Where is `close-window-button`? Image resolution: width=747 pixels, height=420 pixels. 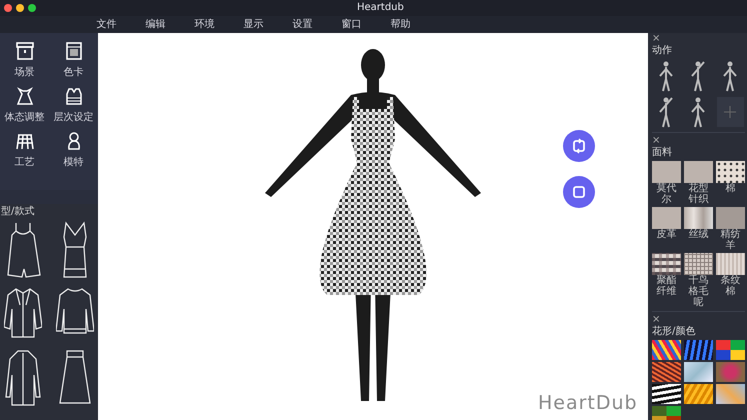
close-window-button is located at coordinates (8, 8).